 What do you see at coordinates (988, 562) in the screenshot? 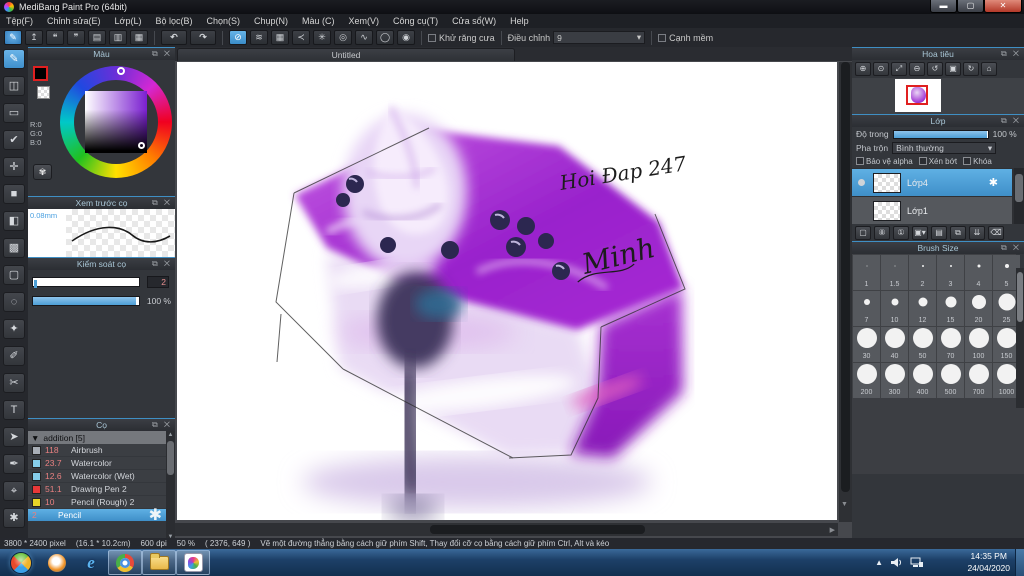
I see `taskbar-clock: 14:35 PM 24/04/2020` at bounding box center [988, 562].